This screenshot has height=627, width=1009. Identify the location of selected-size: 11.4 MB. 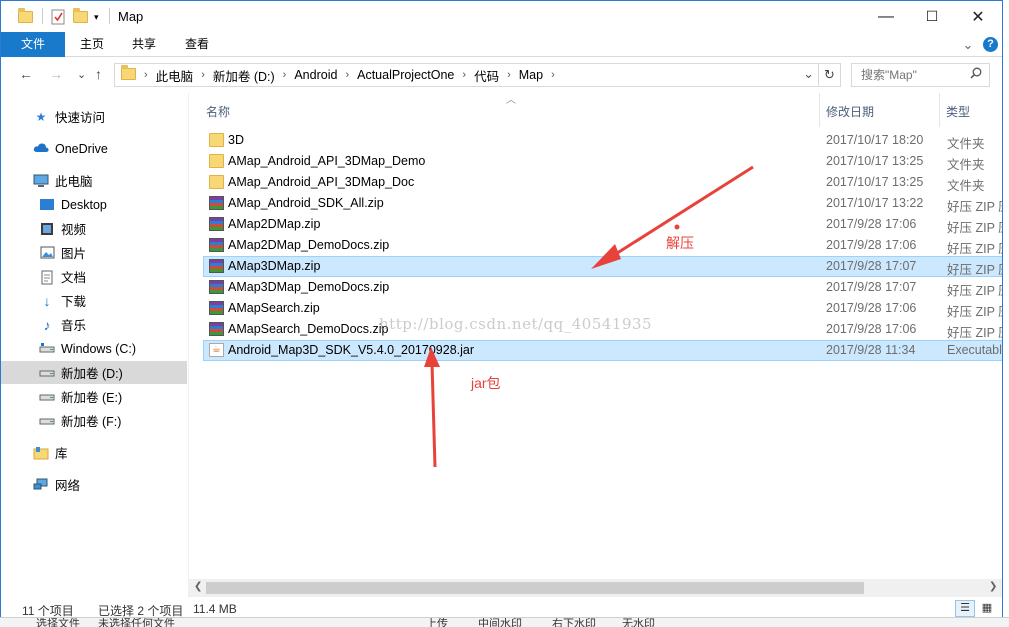
(215, 609).